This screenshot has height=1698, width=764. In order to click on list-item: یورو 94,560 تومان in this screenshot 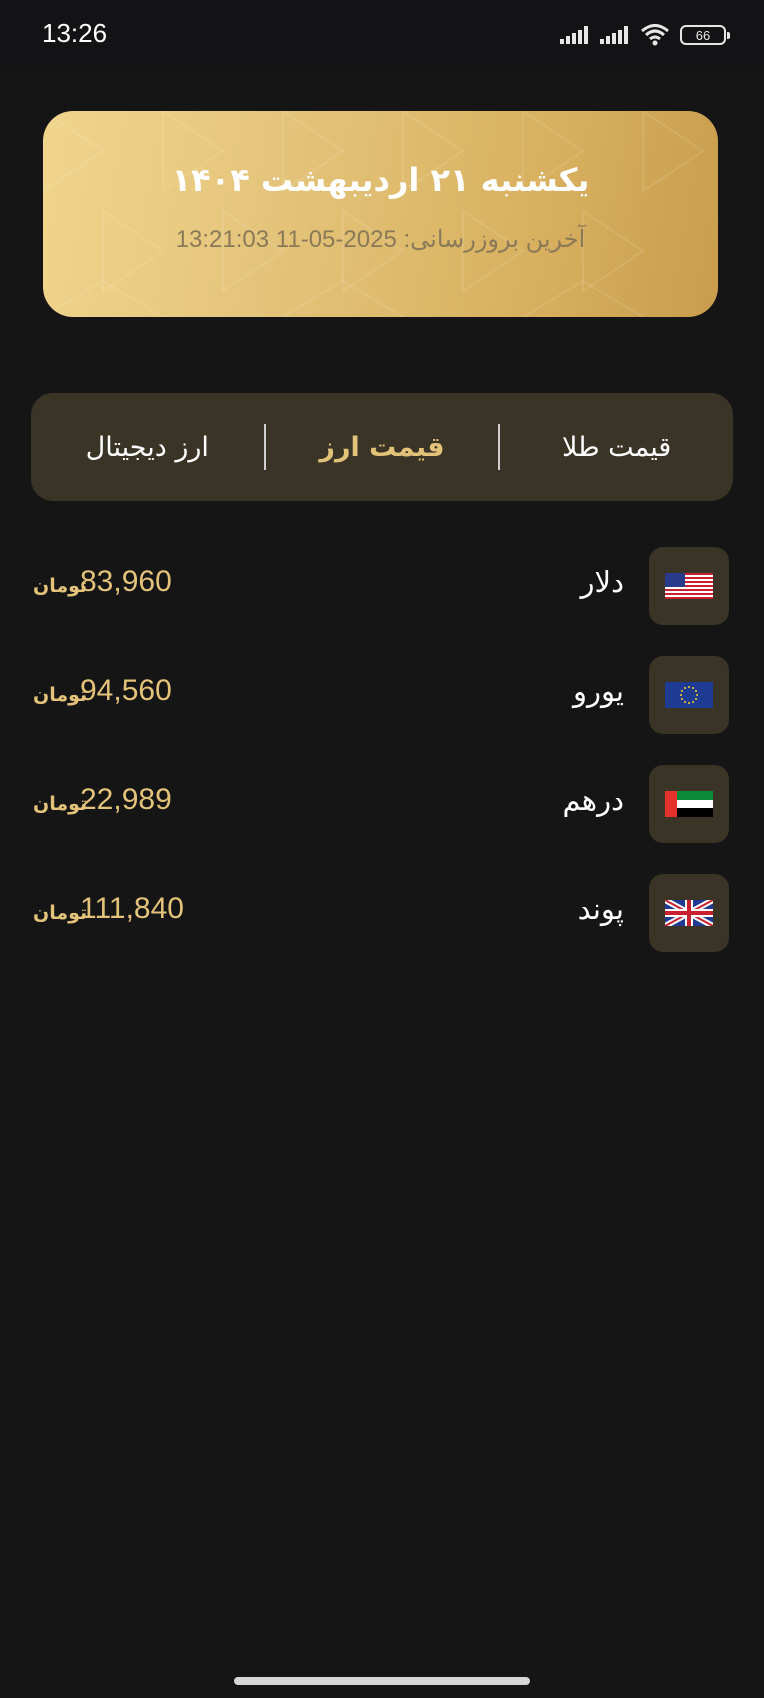, I will do `click(382, 696)`.